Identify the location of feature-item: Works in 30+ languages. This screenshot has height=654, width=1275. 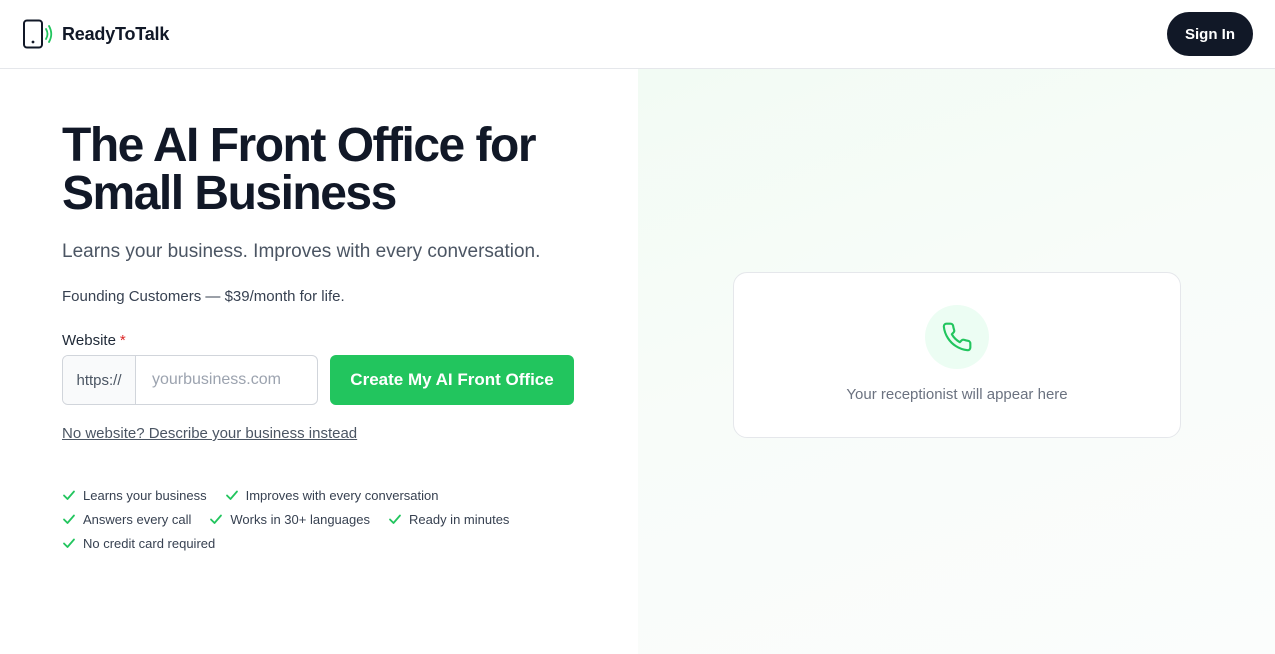
(289, 519).